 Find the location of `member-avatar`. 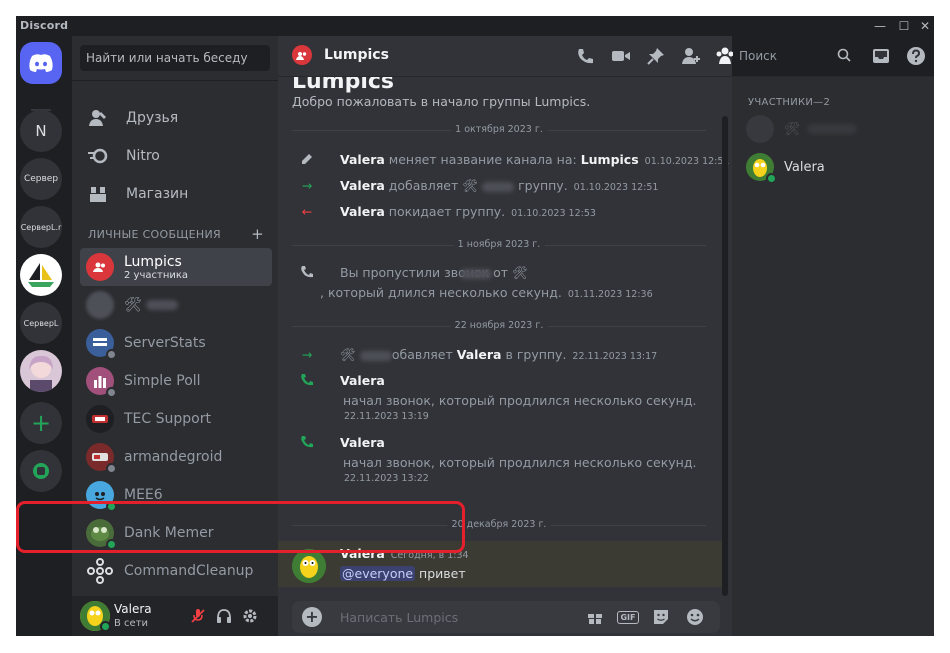

member-avatar is located at coordinates (761, 168).